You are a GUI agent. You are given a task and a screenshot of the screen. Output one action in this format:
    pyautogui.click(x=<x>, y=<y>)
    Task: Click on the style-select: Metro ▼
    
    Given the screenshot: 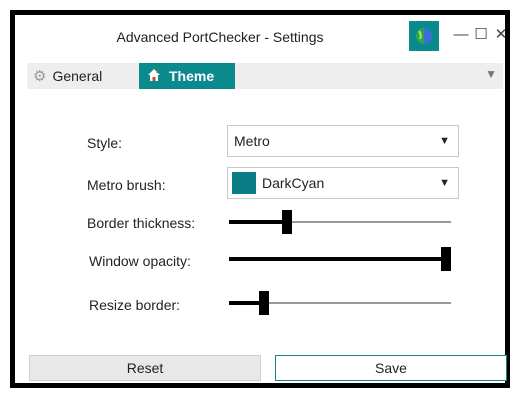 What is the action you would take?
    pyautogui.click(x=343, y=141)
    